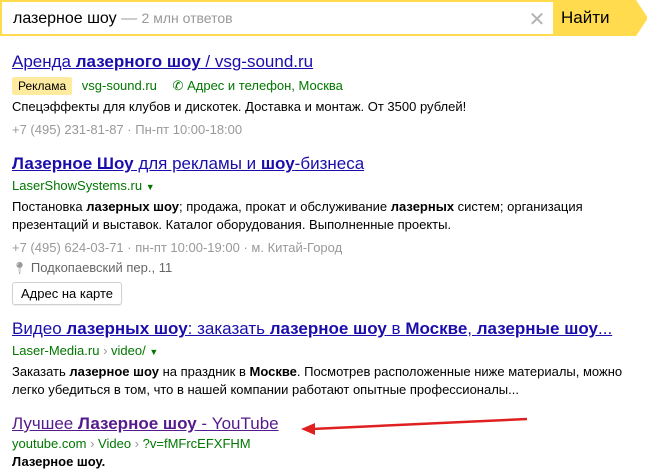 The height and width of the screenshot is (474, 647). What do you see at coordinates (204, 371) in the screenshot?
I see `snippet-text: на праздник в` at bounding box center [204, 371].